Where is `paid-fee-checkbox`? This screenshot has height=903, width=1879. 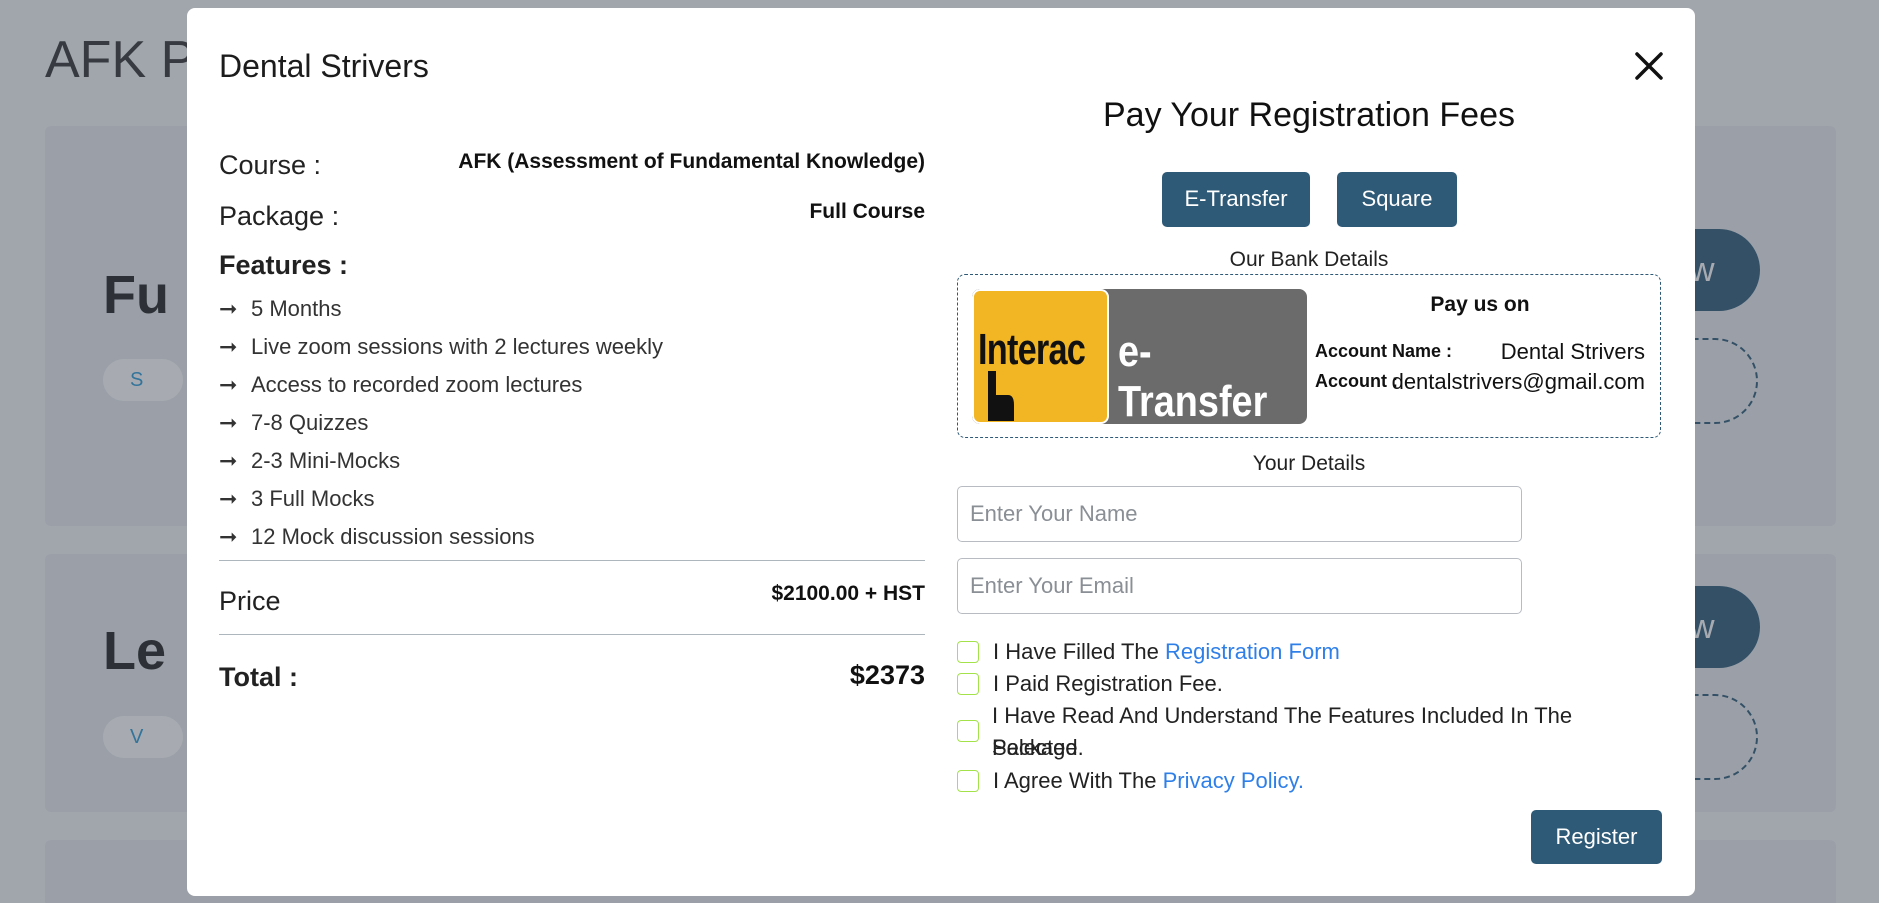 paid-fee-checkbox is located at coordinates (968, 684).